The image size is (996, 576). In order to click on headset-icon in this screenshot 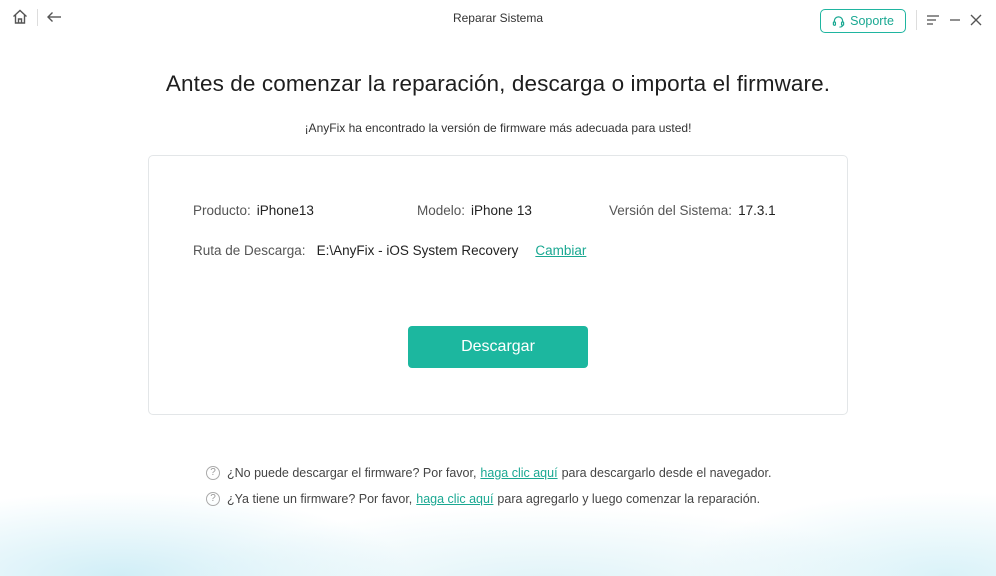, I will do `click(838, 21)`.